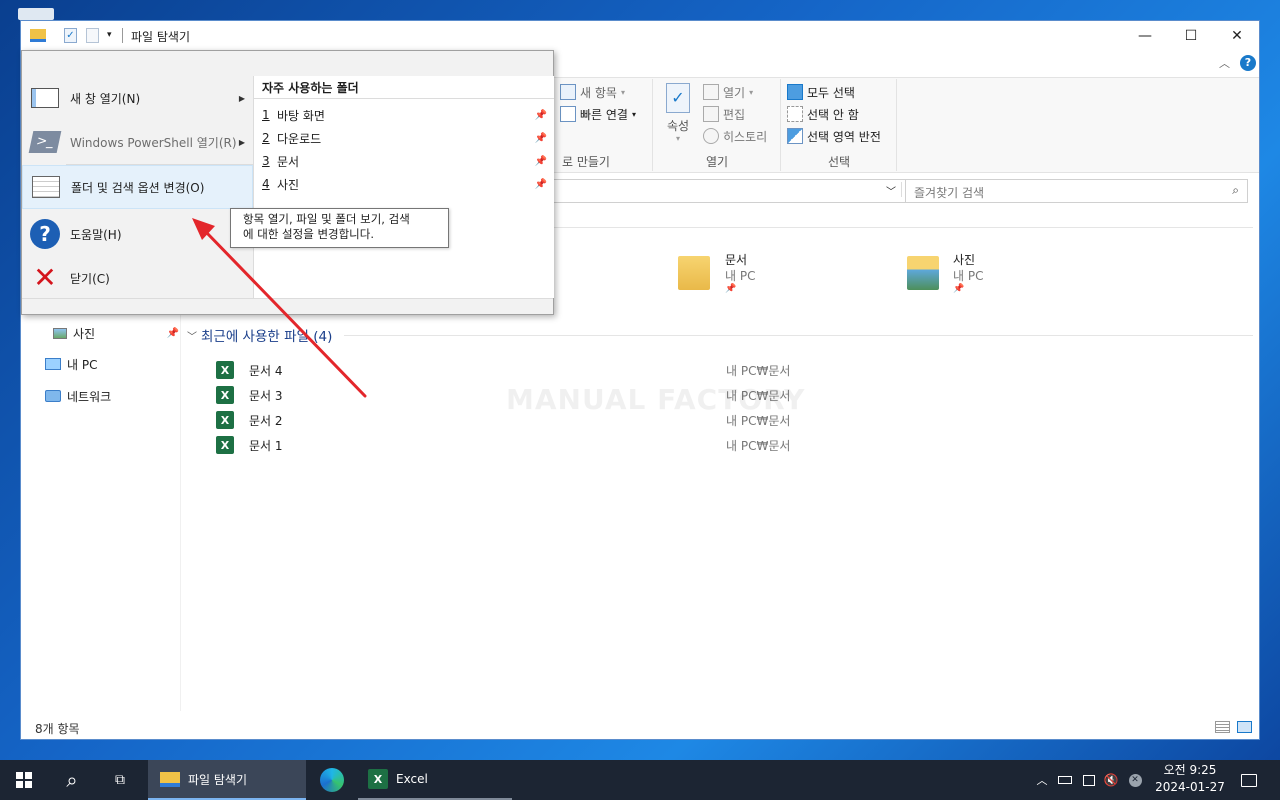 This screenshot has width=1280, height=800. I want to click on notification-off-icon: ✕, so click(1135, 780).